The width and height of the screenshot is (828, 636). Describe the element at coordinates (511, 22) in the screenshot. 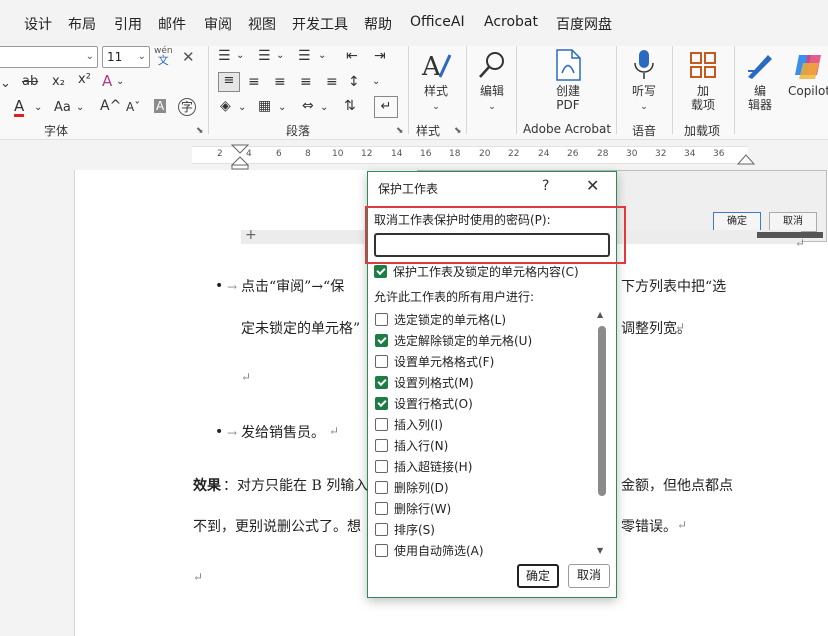

I see `tab-acrobat: Acrobat` at that location.